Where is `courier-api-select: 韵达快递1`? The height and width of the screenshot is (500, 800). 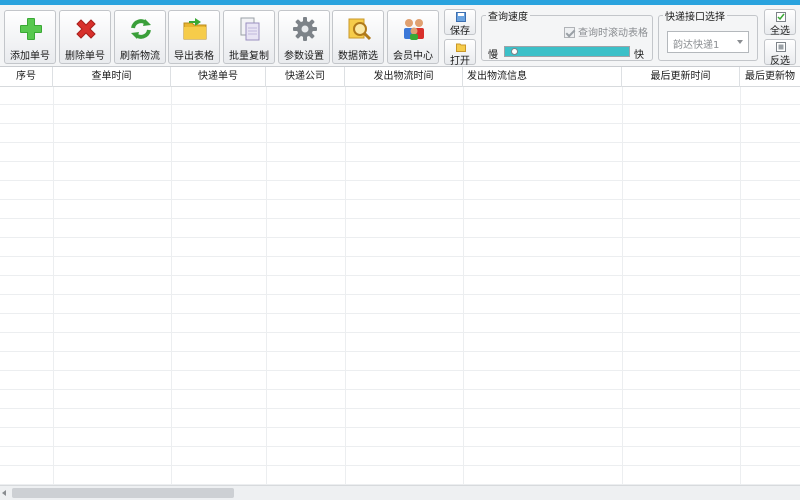 courier-api-select: 韵达快递1 is located at coordinates (708, 42).